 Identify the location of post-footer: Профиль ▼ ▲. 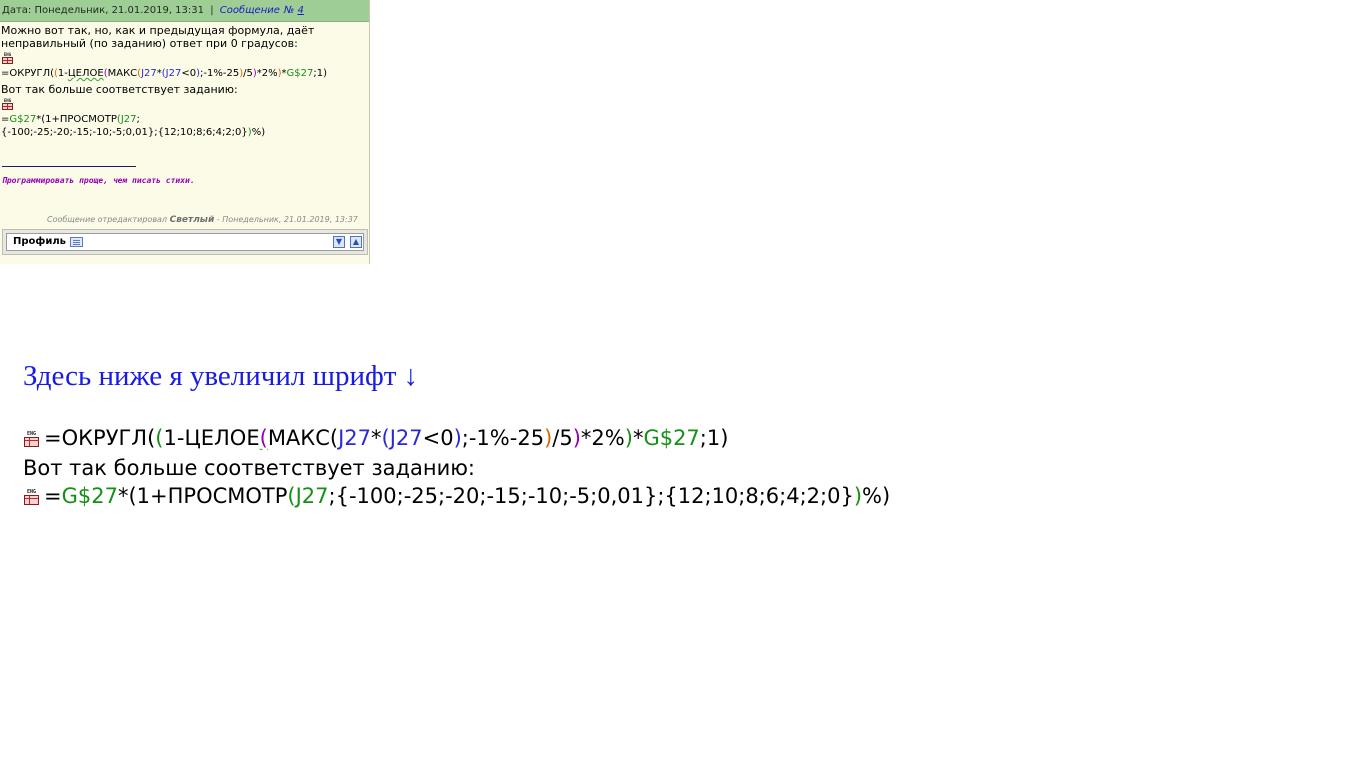
(185, 242).